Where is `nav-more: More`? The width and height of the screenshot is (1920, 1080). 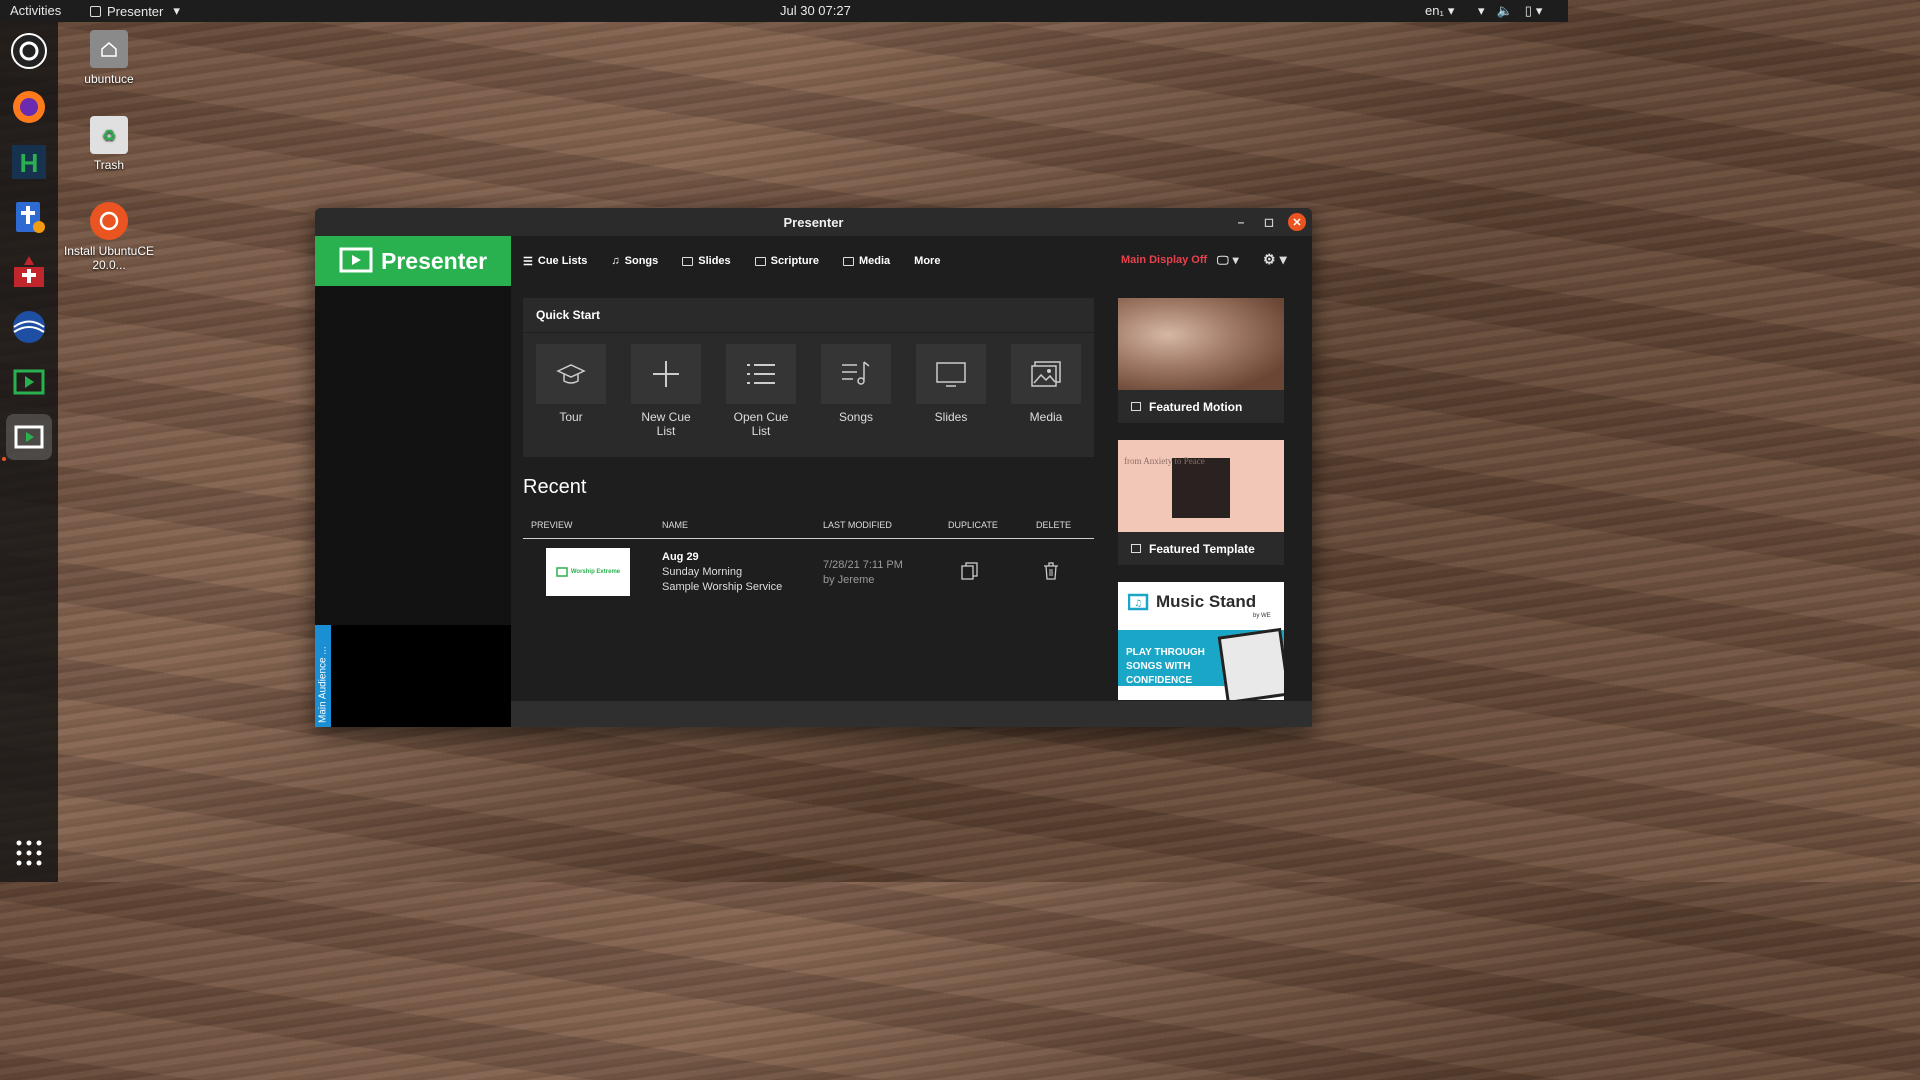 nav-more: More is located at coordinates (927, 261).